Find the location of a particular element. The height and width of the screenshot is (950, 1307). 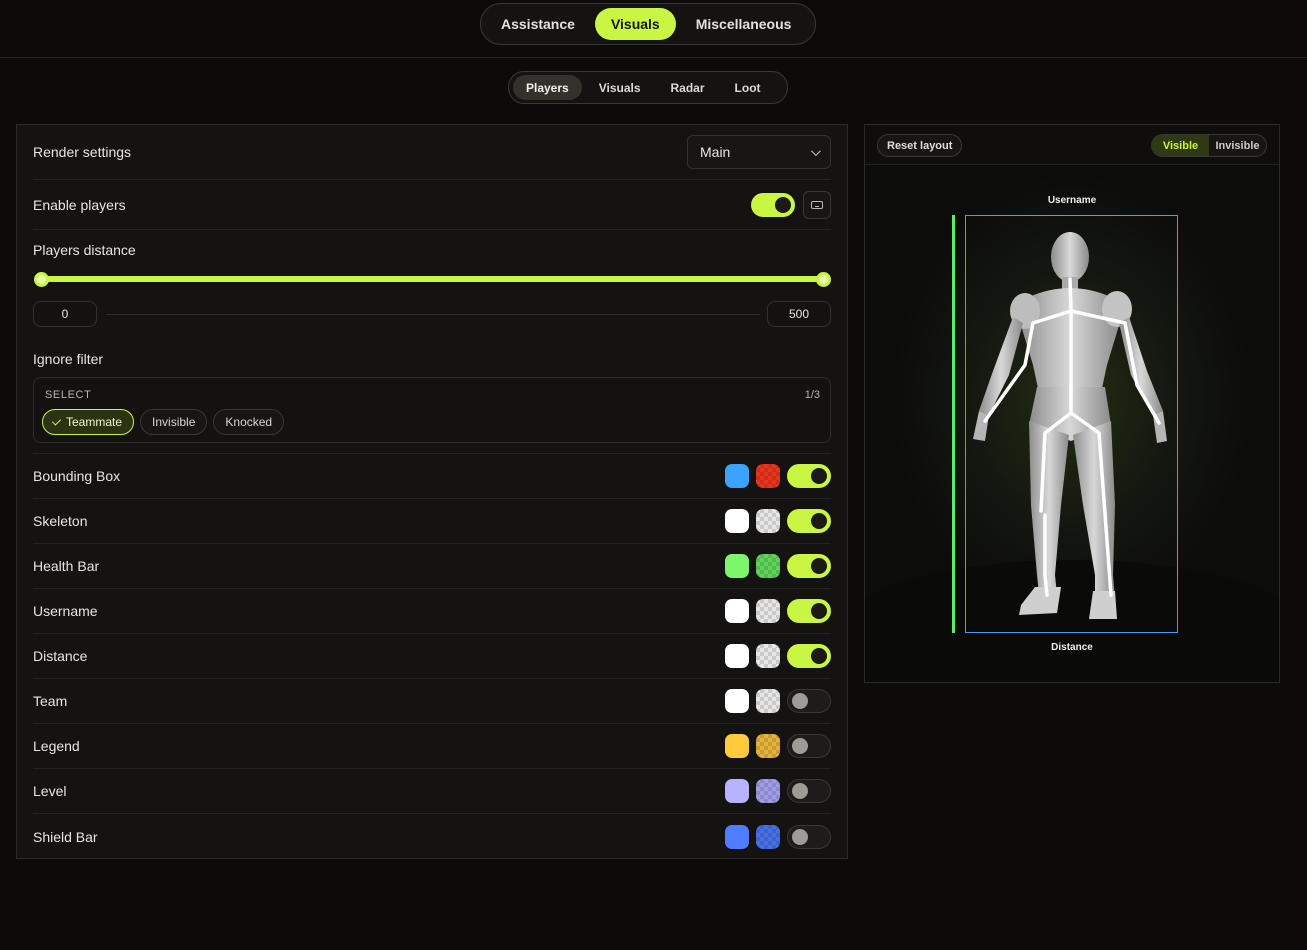

legend-invisible-color is located at coordinates (768, 746).